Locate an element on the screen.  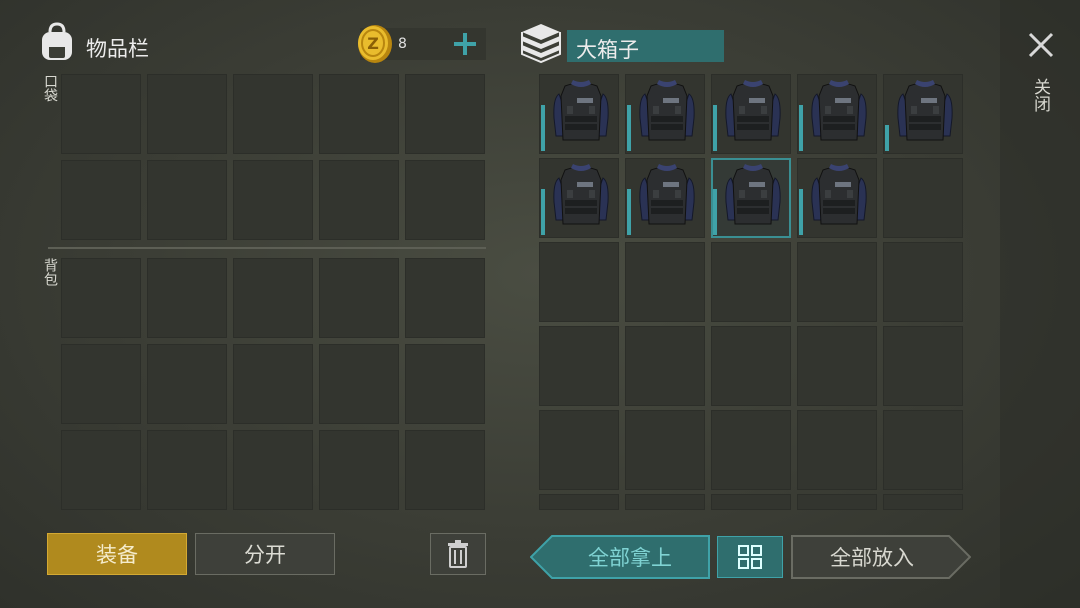
grid-sort-icon is located at coordinates (750, 557).